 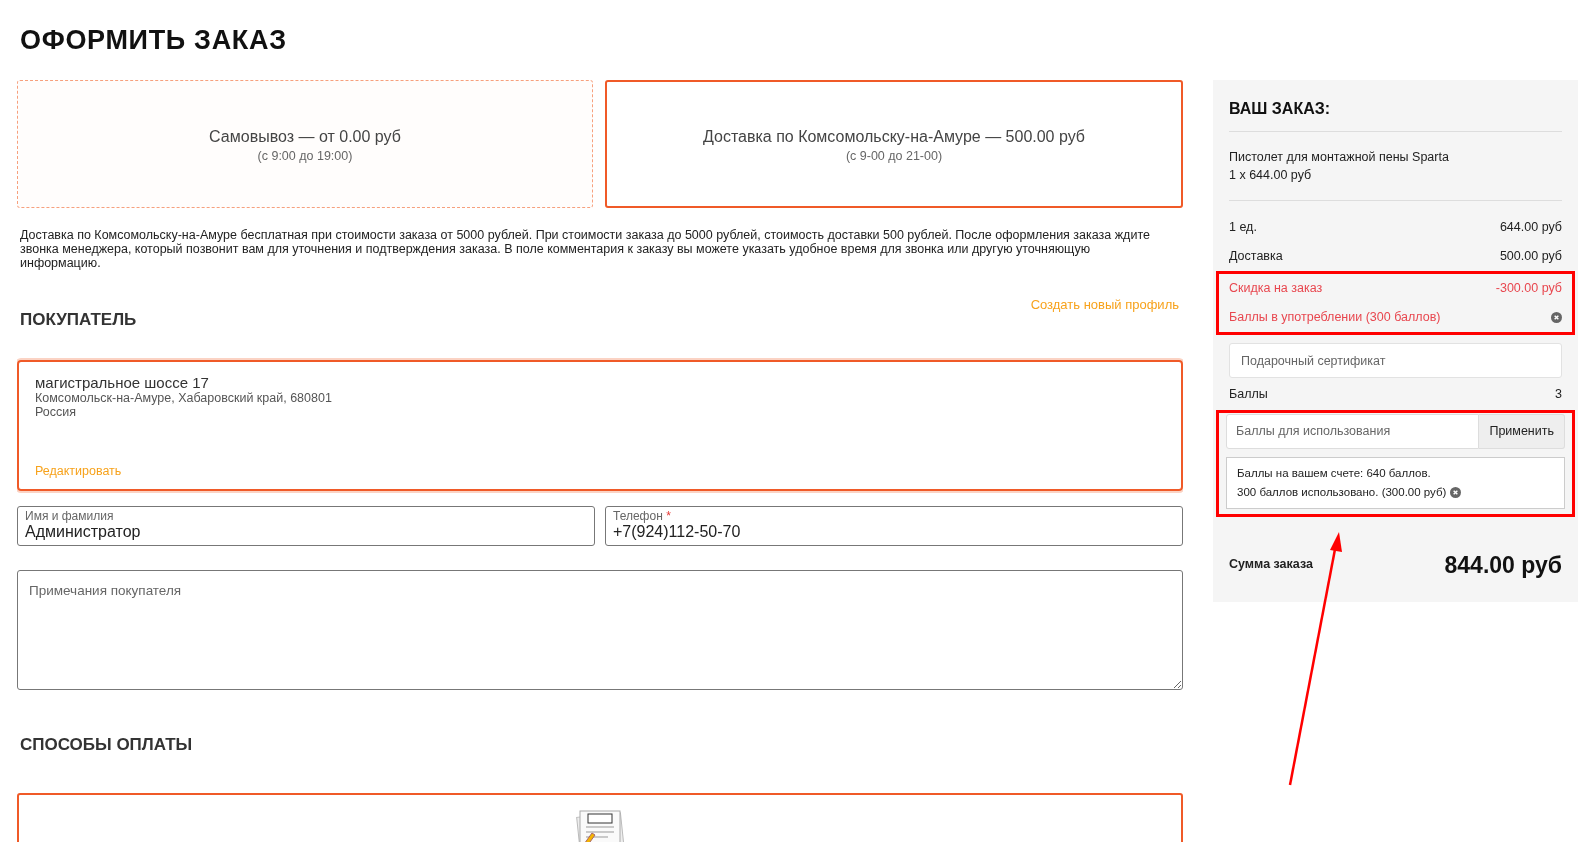 What do you see at coordinates (106, 744) in the screenshot?
I see `section-heading: СПОСОБЫ ОПЛАТЫ` at bounding box center [106, 744].